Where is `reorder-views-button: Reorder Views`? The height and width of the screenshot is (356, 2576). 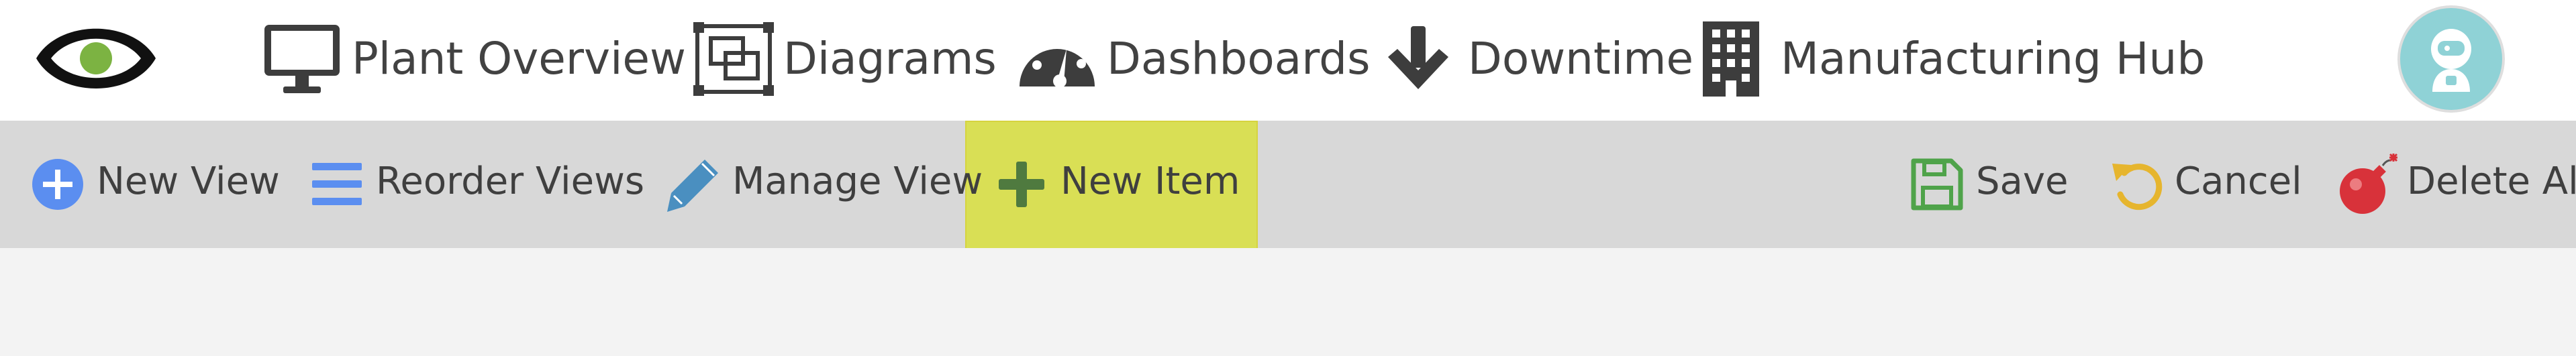
reorder-views-button: Reorder Views is located at coordinates (474, 184).